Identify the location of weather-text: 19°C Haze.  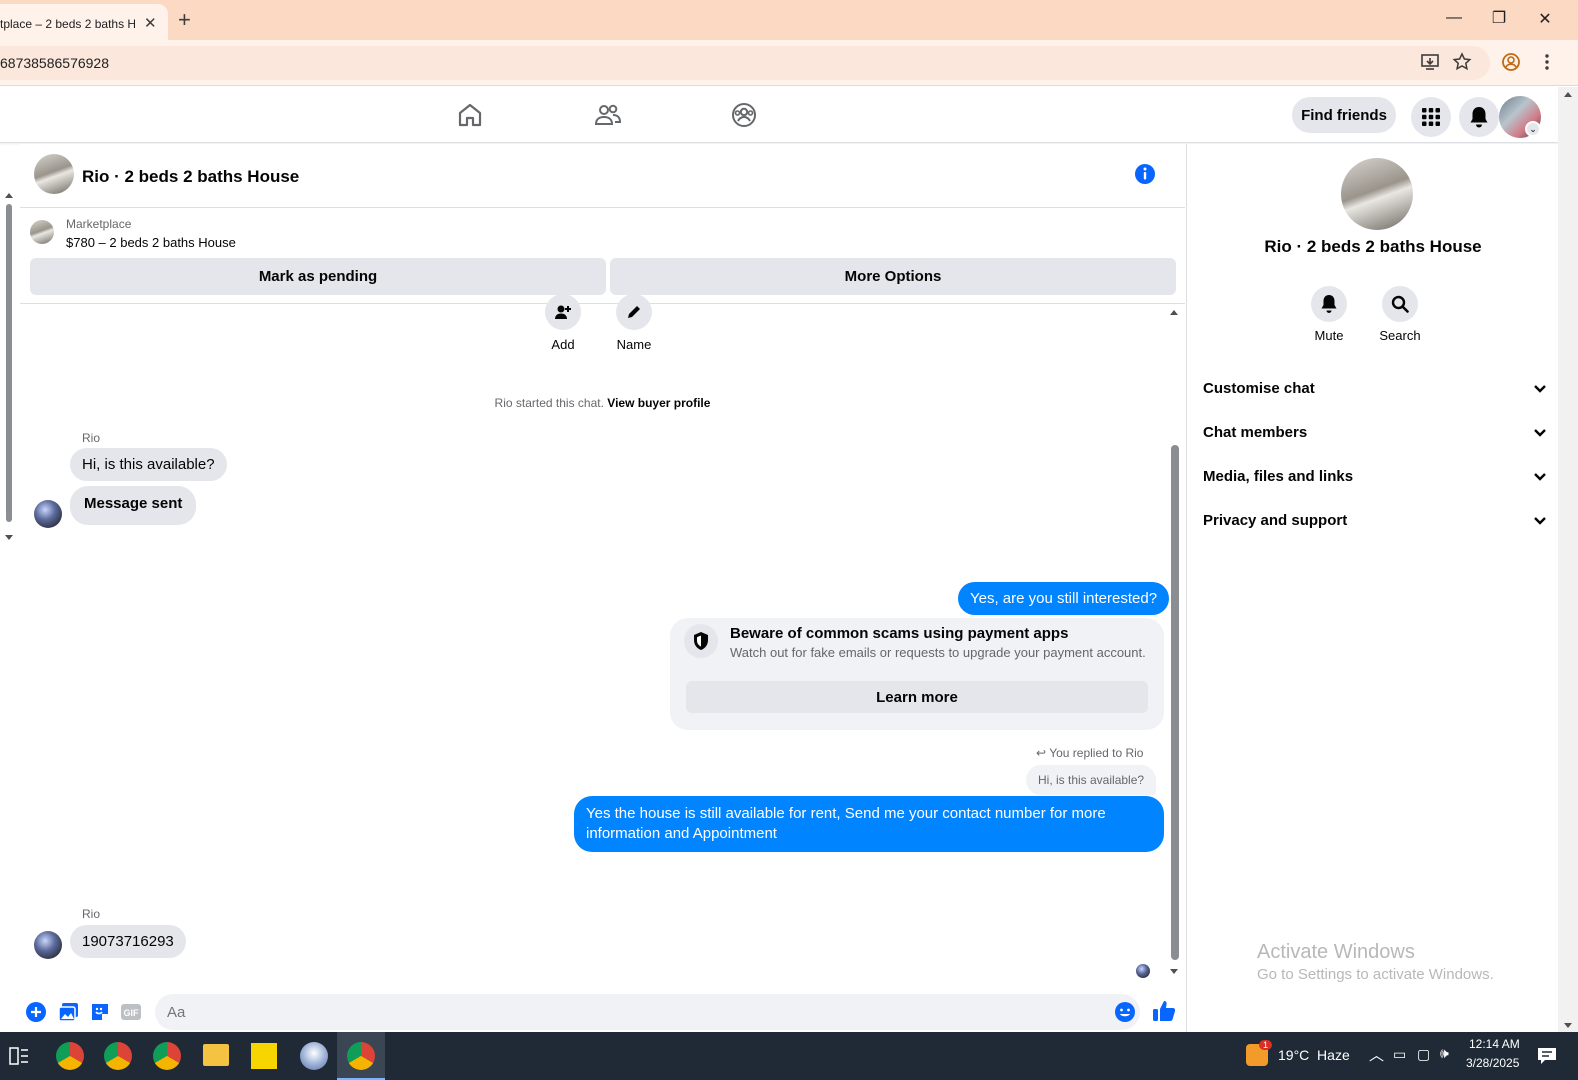
(1314, 1055).